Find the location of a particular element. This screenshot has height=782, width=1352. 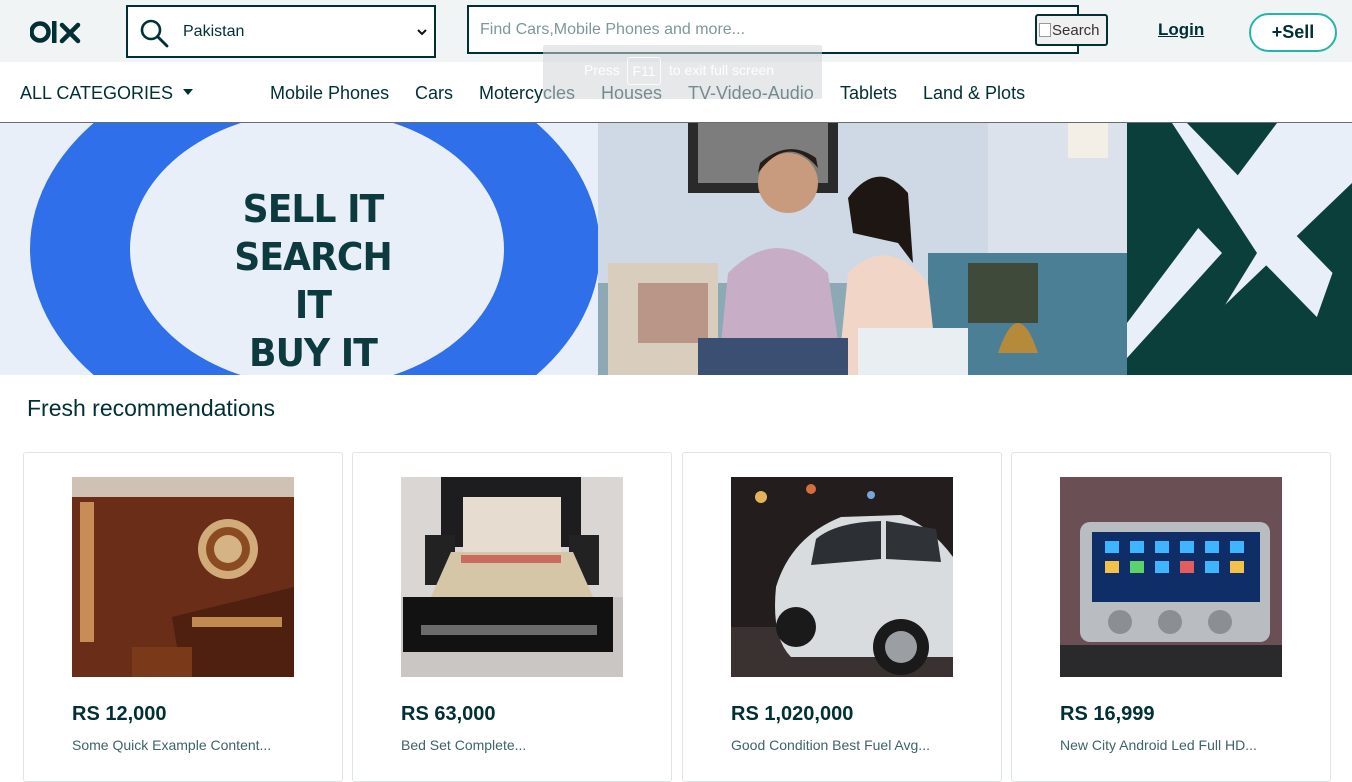

android-led-photo-image is located at coordinates (1171, 577).